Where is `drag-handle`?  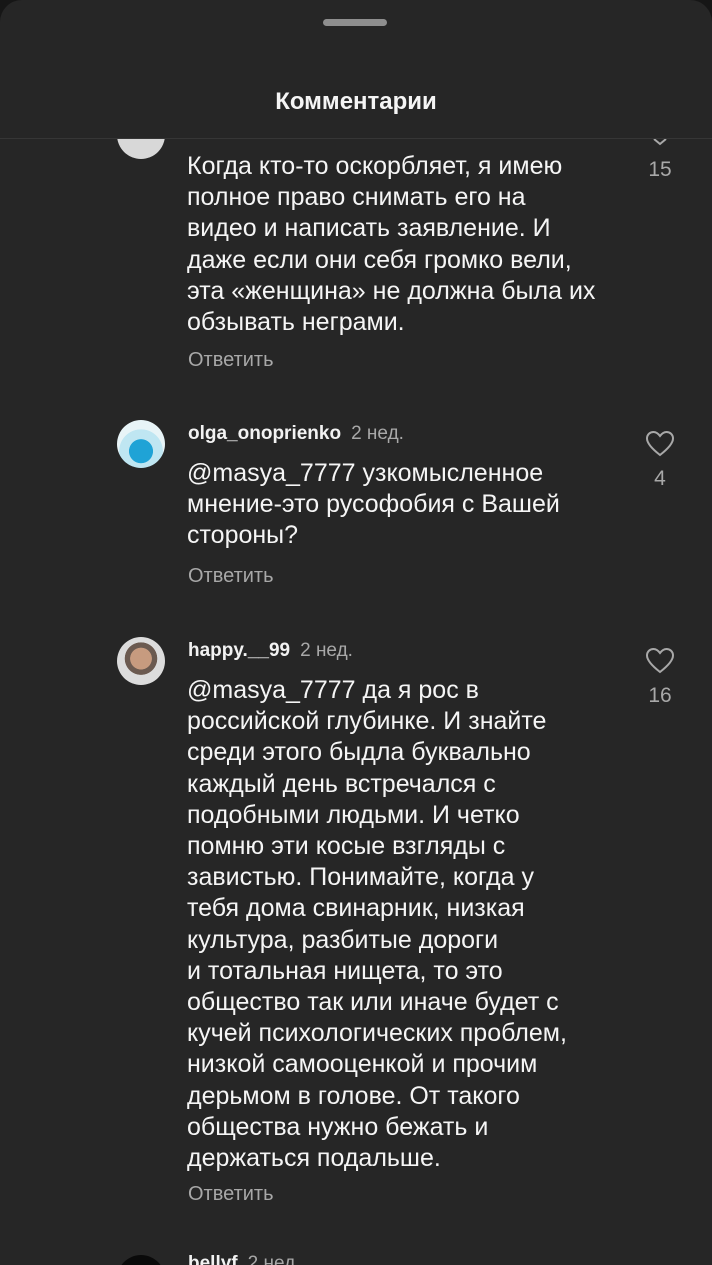 drag-handle is located at coordinates (355, 22).